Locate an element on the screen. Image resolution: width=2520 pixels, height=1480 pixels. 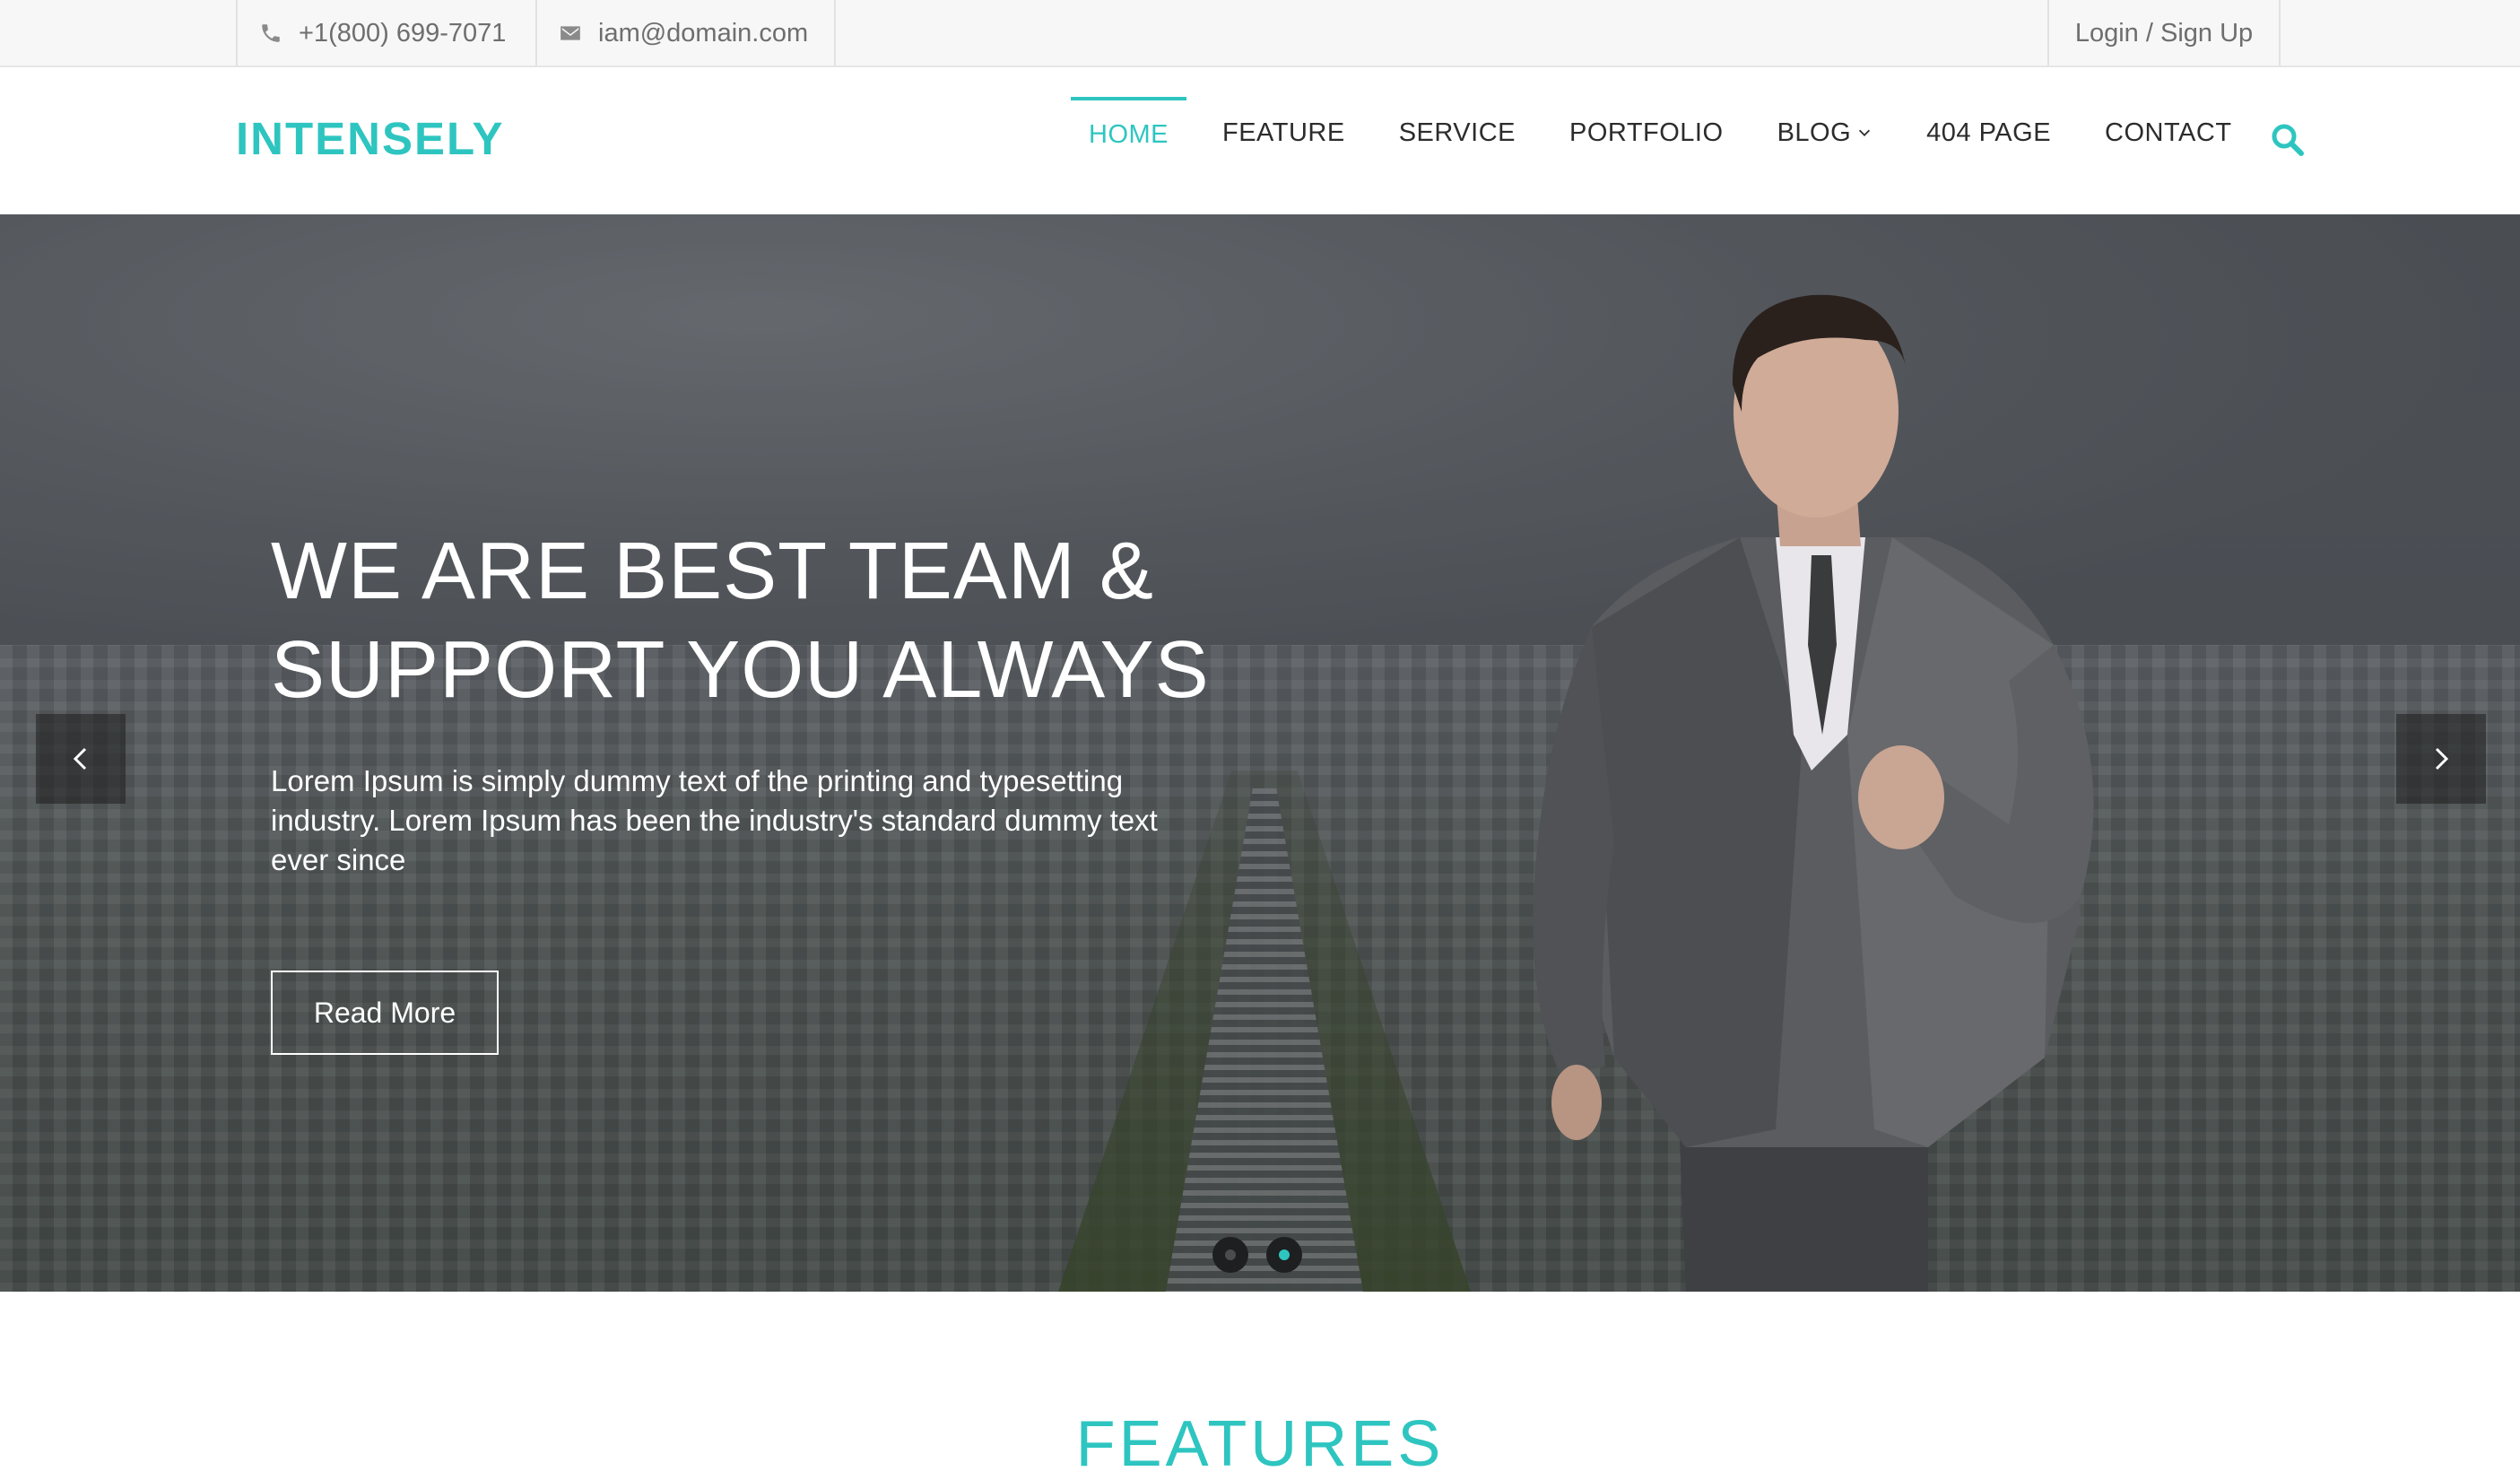
site-logo: INTENSELY is located at coordinates (370, 139).